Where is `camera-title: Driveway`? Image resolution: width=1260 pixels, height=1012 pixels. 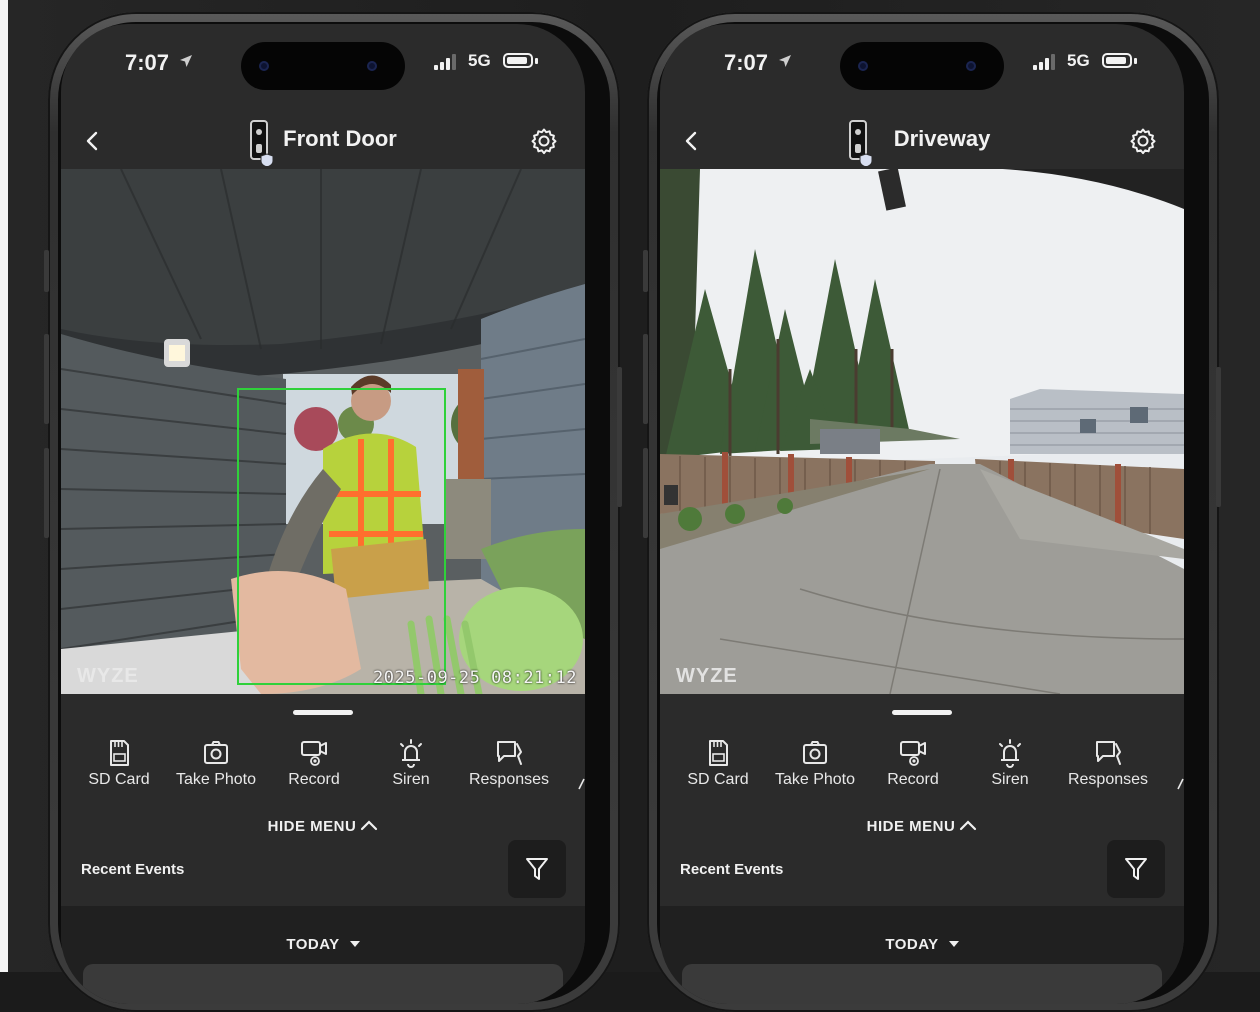
camera-title: Driveway is located at coordinates (942, 138).